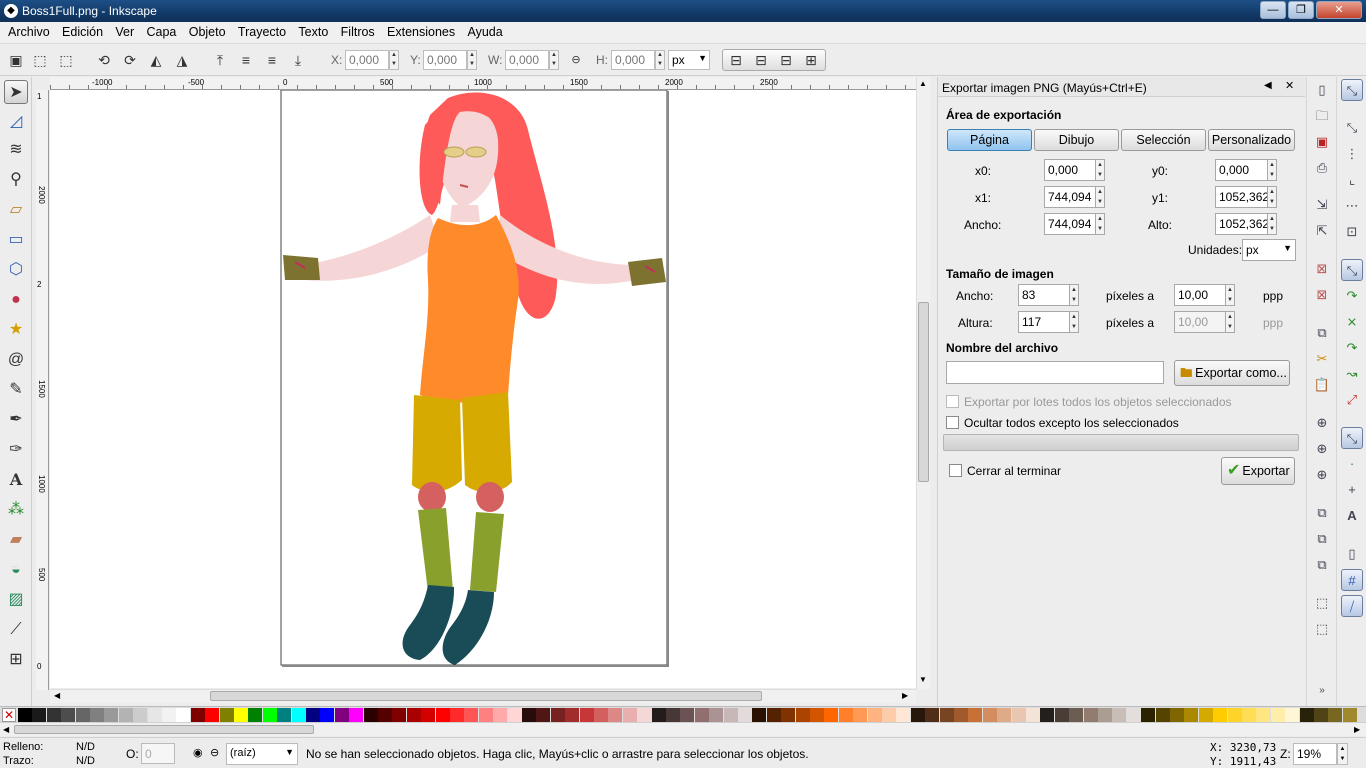  I want to click on scroll-right-icon: ▶, so click(1357, 729).